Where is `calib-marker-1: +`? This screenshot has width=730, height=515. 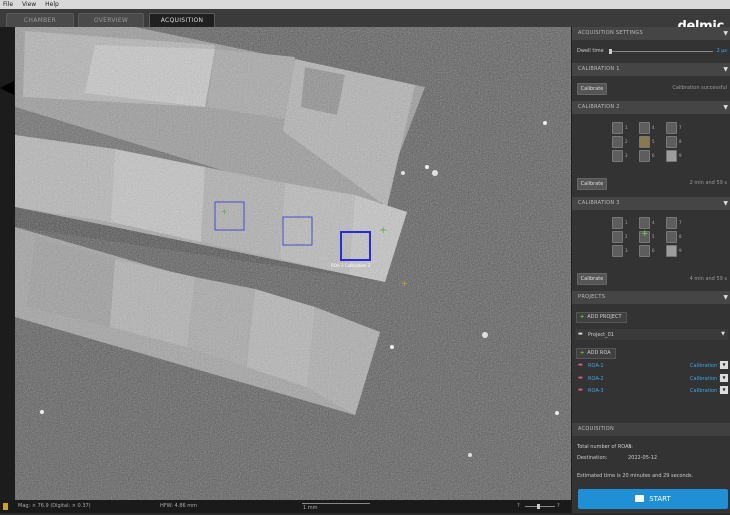 calib-marker-1: + is located at coordinates (224, 211).